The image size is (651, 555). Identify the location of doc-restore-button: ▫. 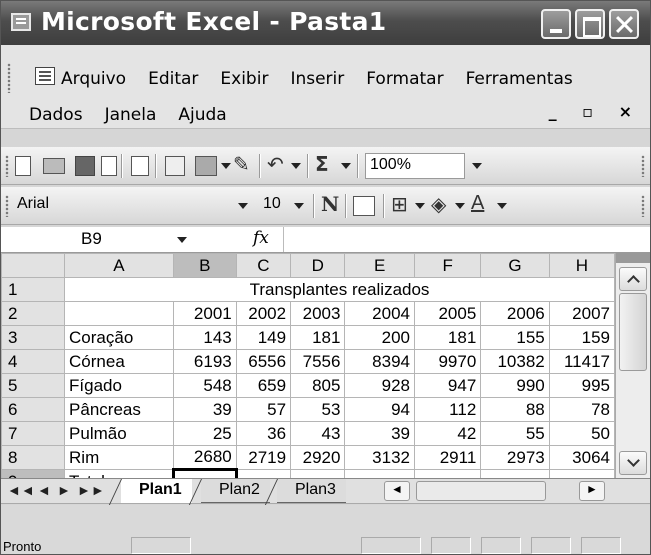
(592, 111).